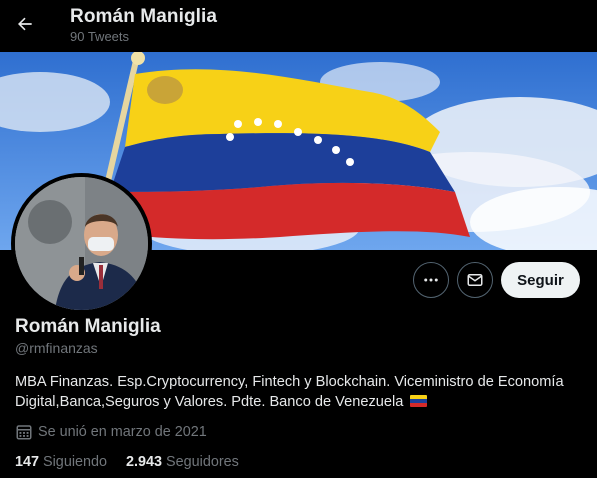  Describe the element at coordinates (81, 243) in the screenshot. I see `profile-avatar` at that location.